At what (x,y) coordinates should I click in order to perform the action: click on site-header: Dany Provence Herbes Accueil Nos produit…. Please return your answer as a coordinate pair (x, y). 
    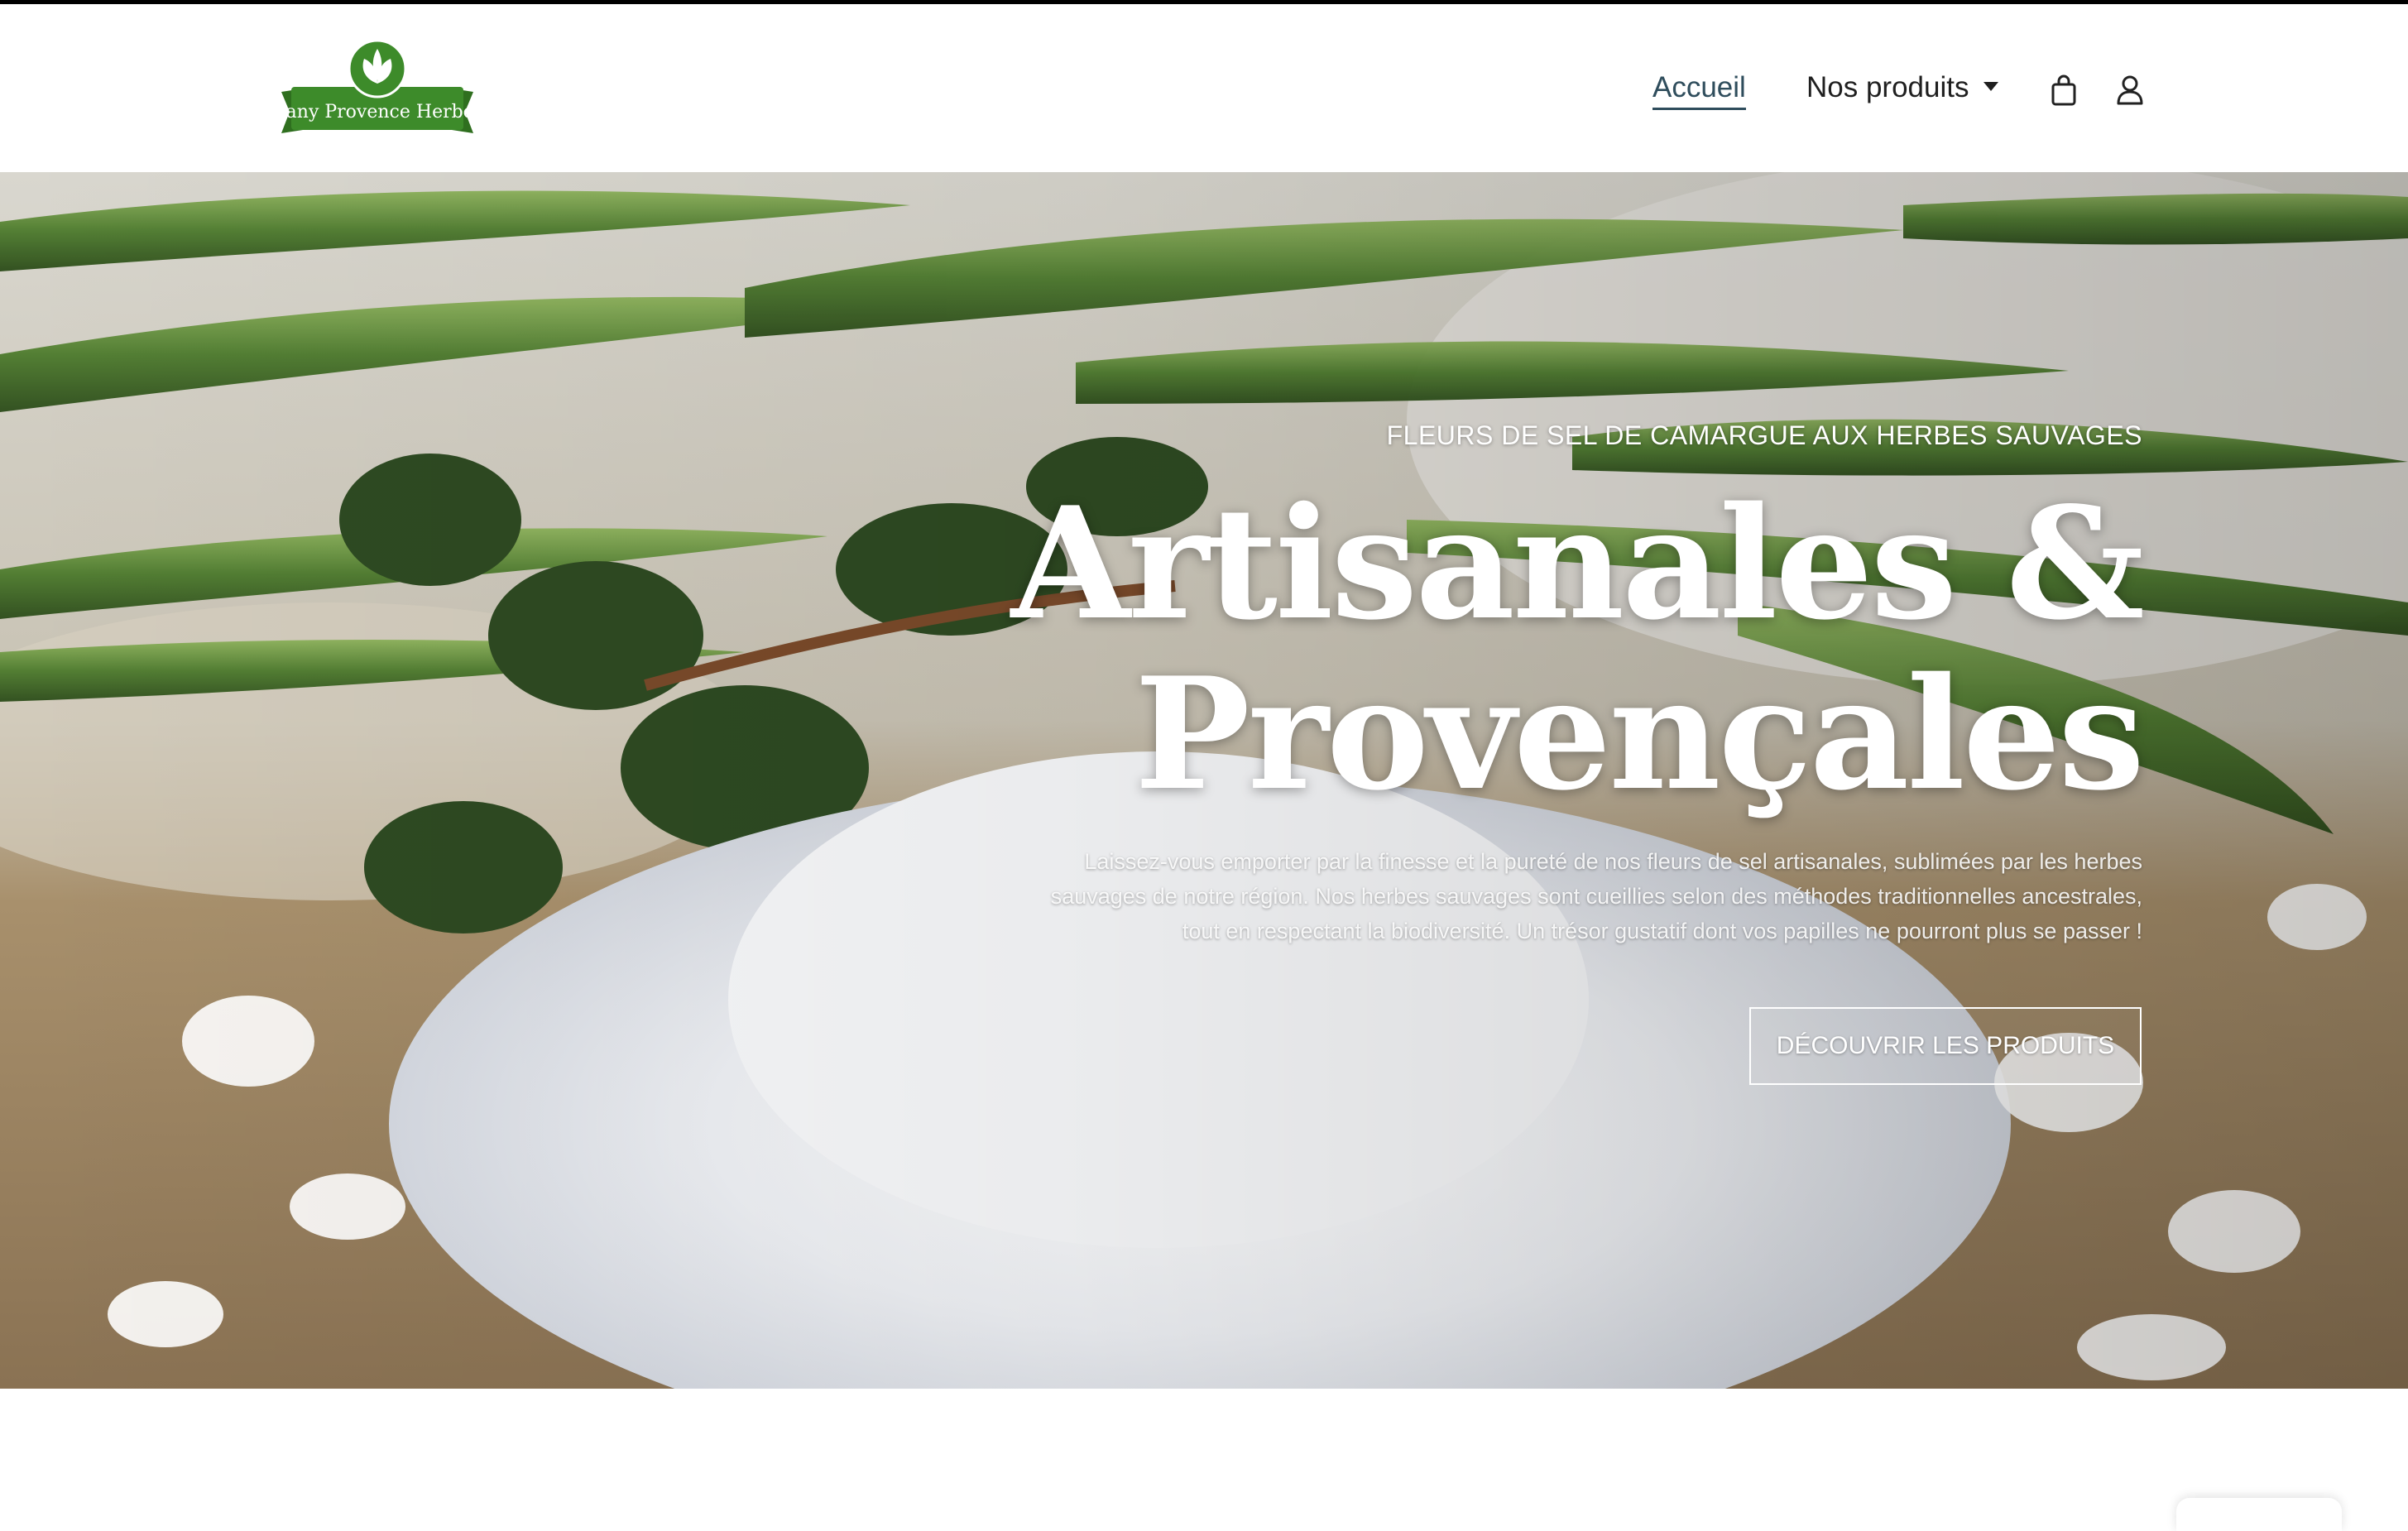
    Looking at the image, I should click on (1204, 88).